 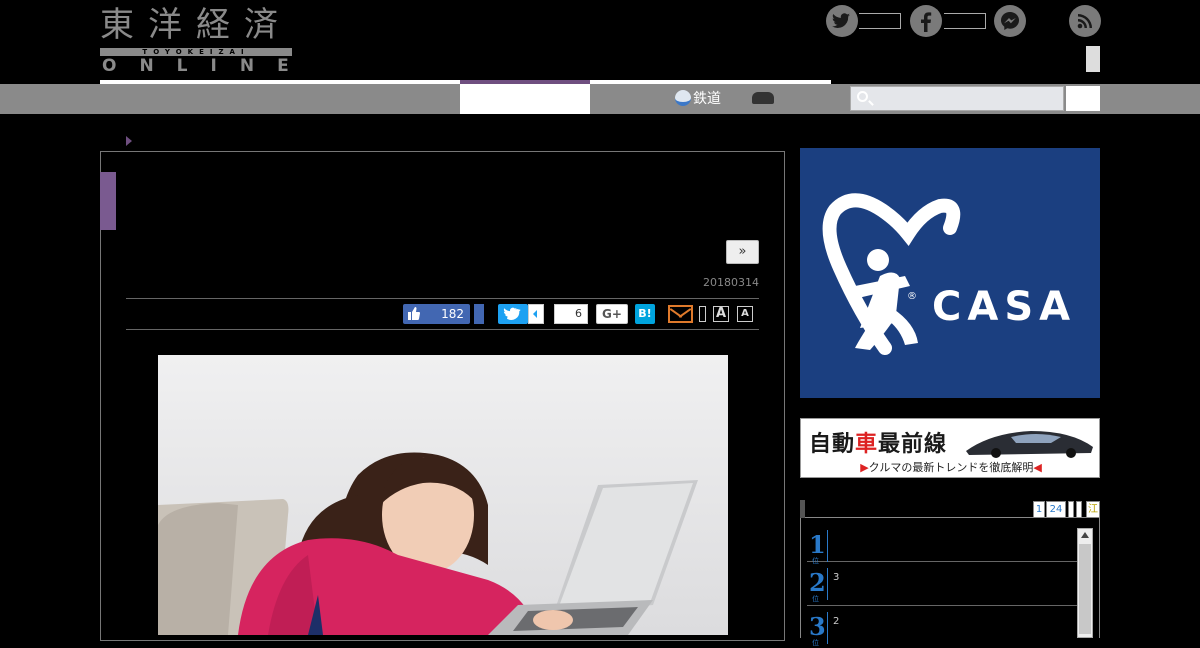 I want to click on ranking-row: 1 位, so click(x=943, y=545).